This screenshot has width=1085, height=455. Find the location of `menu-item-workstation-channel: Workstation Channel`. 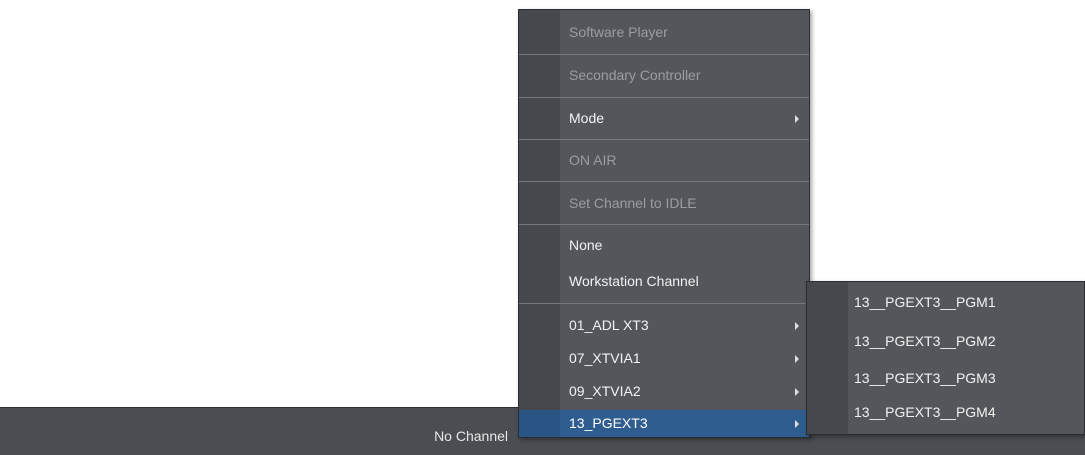

menu-item-workstation-channel: Workstation Channel is located at coordinates (664, 281).